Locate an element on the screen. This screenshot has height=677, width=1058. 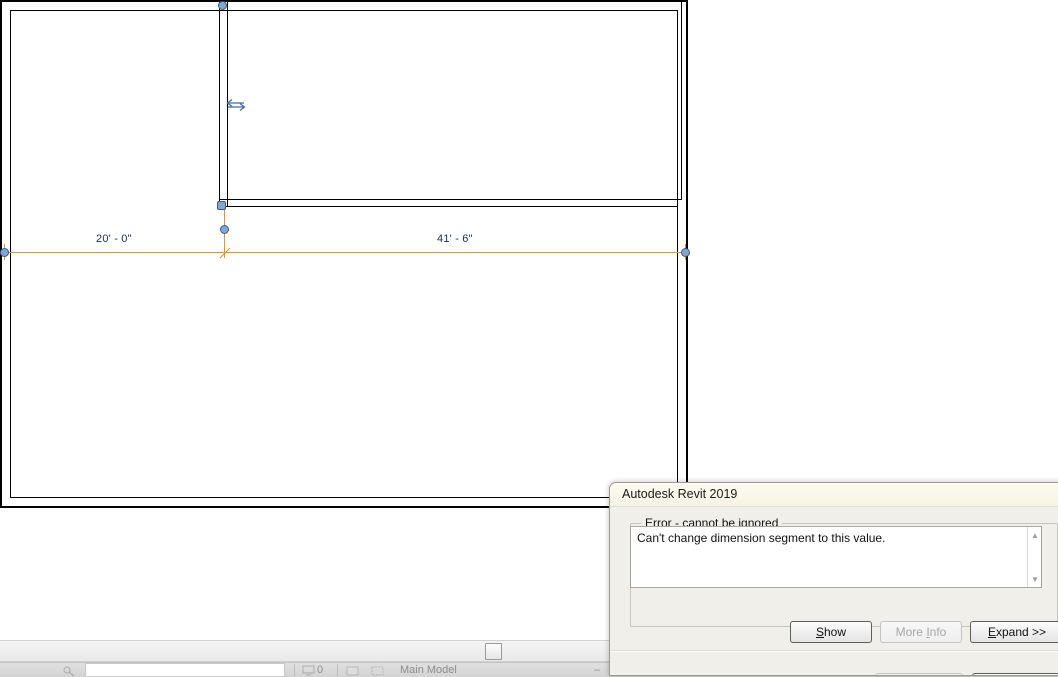
wall-grip-corner is located at coordinates (221, 205).